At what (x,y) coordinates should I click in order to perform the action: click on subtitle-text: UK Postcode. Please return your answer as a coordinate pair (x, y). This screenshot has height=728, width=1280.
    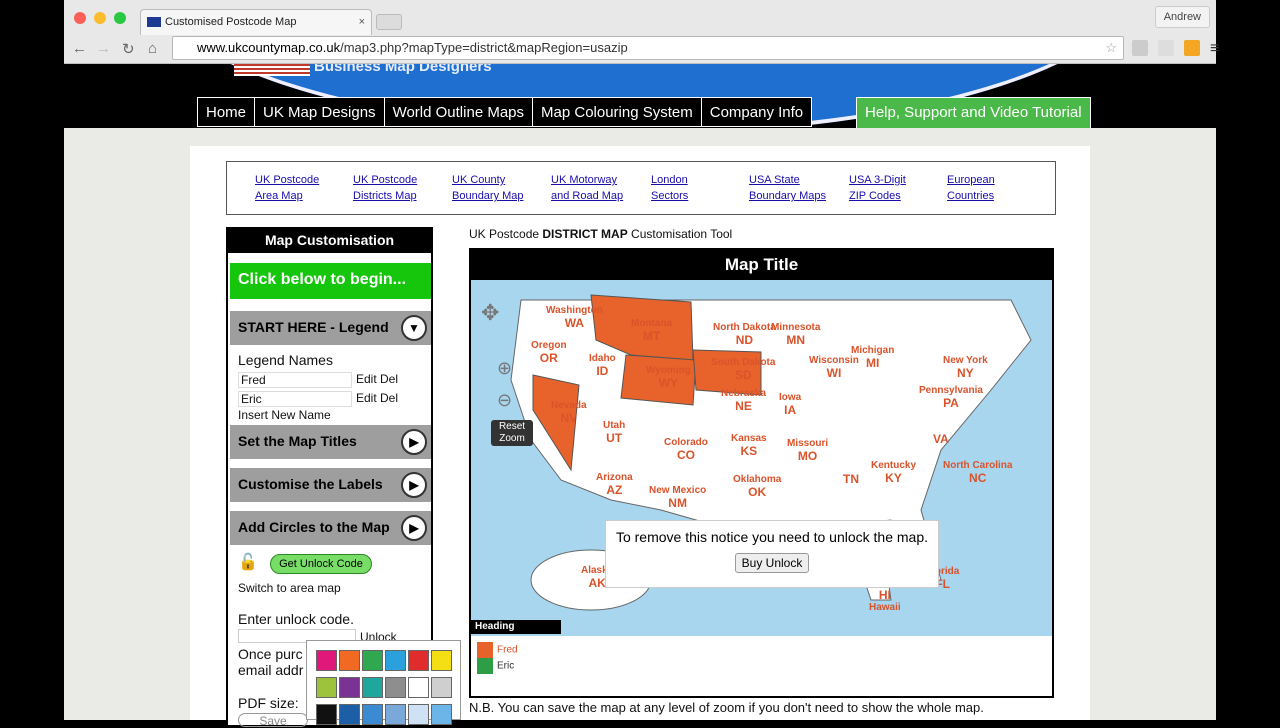
    Looking at the image, I should click on (506, 234).